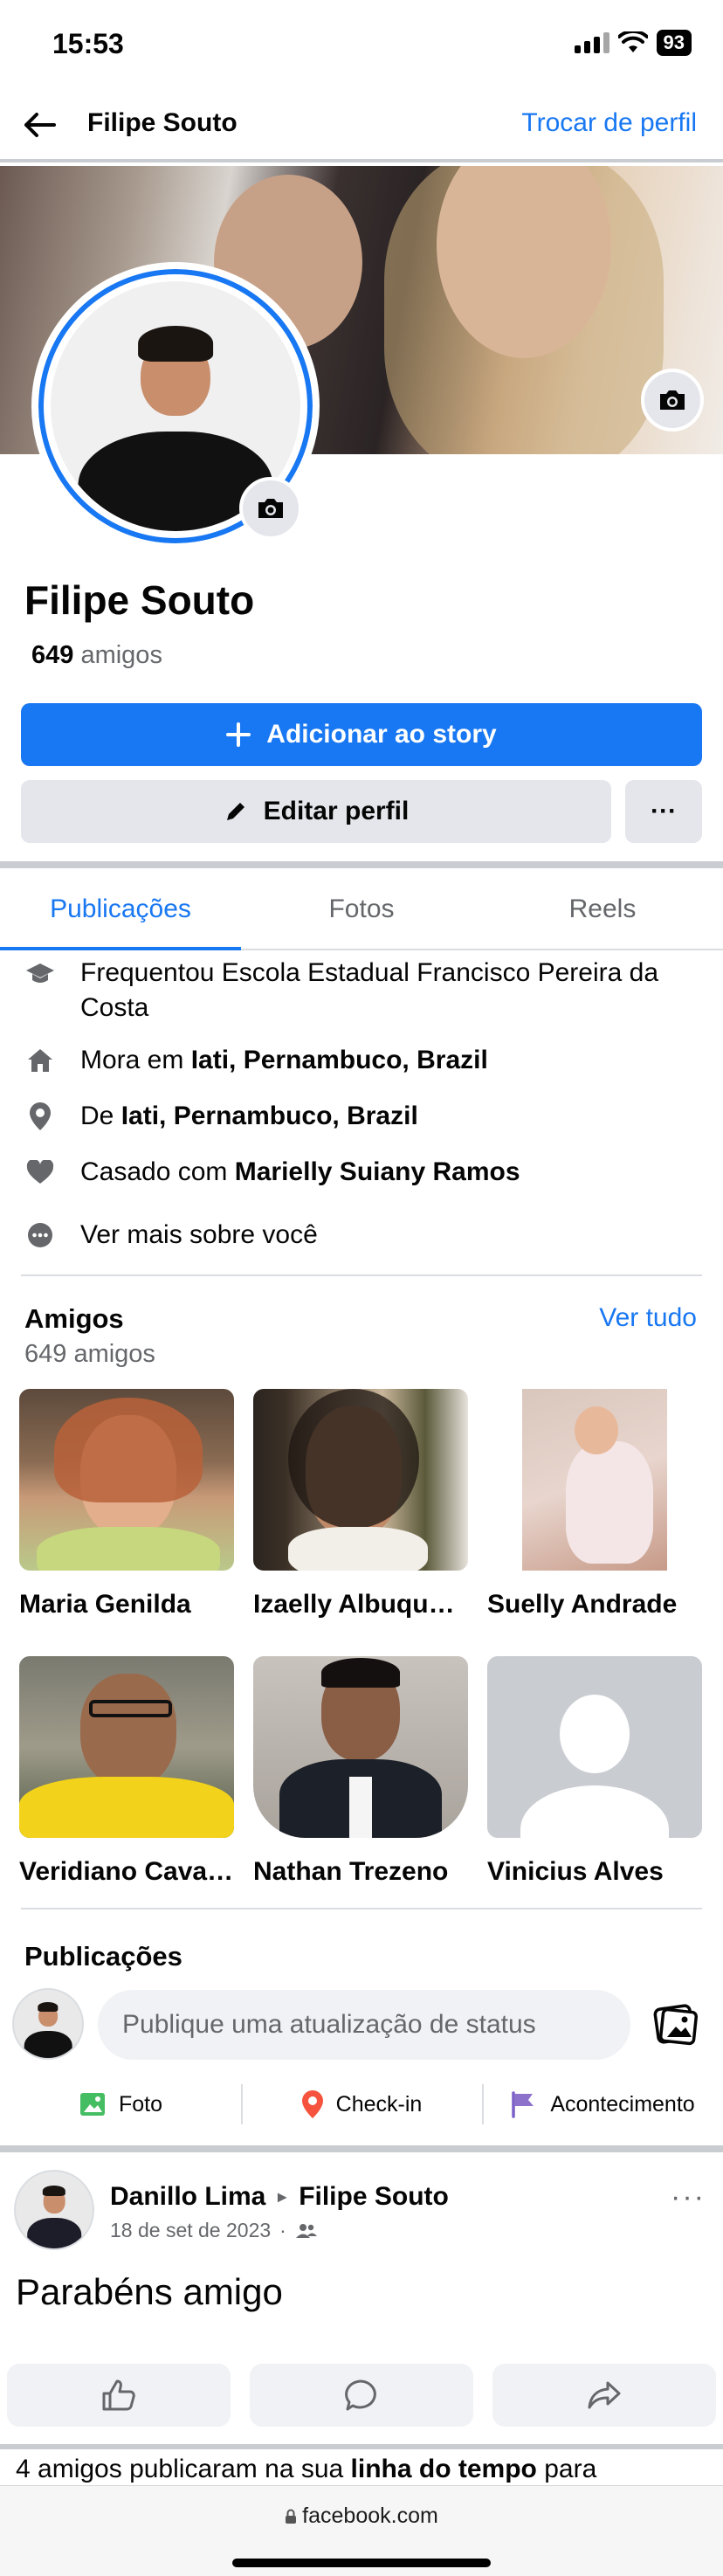 This screenshot has height=2576, width=723. What do you see at coordinates (602, 2104) in the screenshot?
I see `life-event-action-button: Acontecimento` at bounding box center [602, 2104].